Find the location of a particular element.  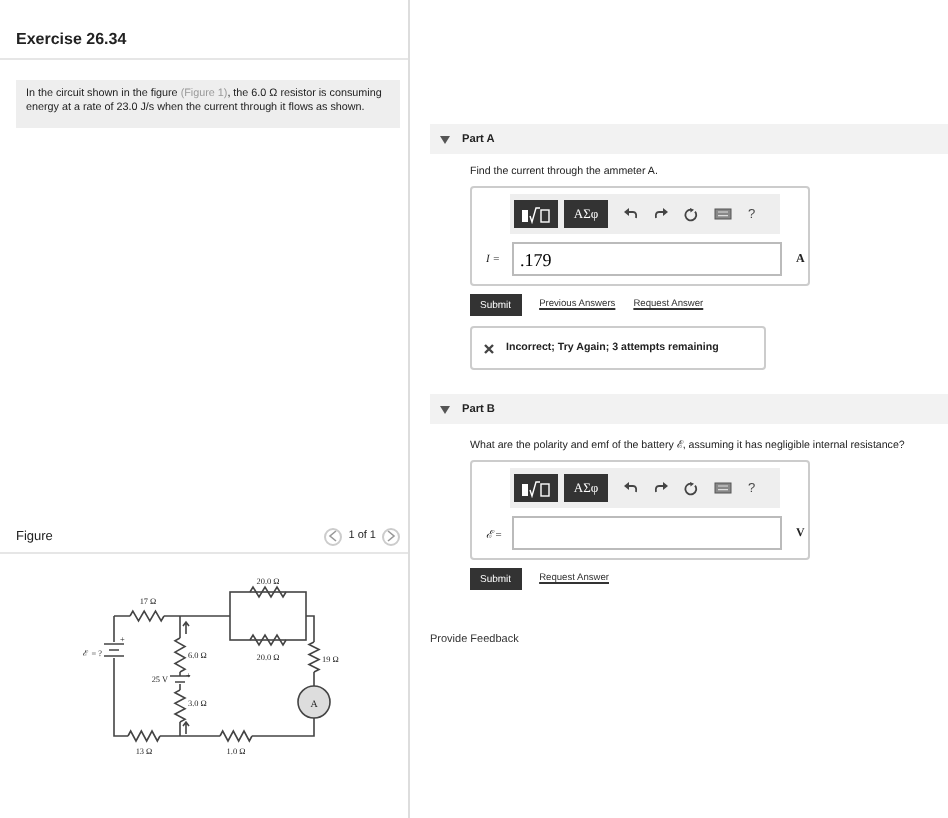

answer-field: .179 is located at coordinates (647, 259).